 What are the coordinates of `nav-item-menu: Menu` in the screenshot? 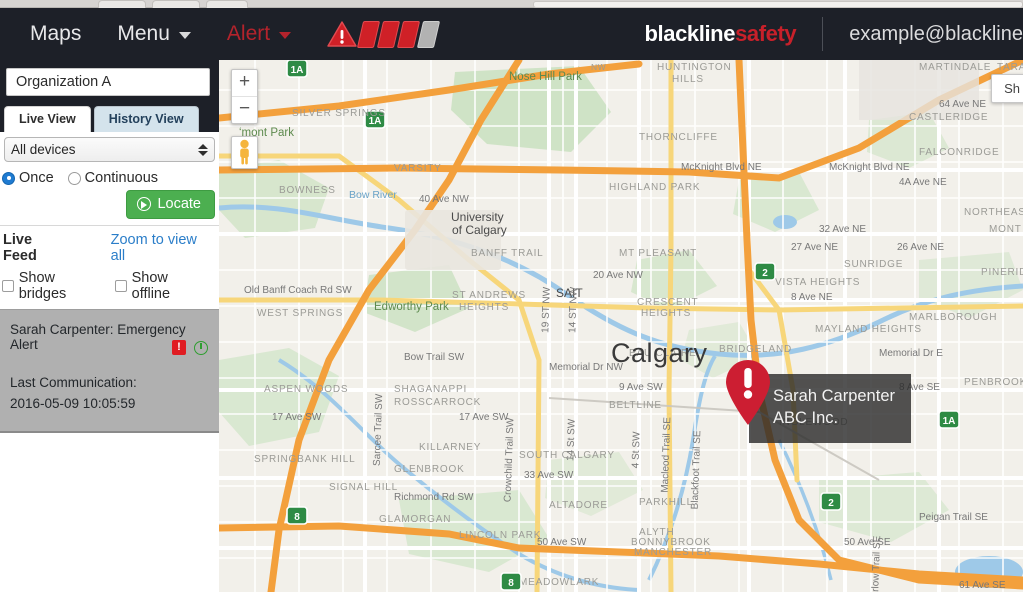 It's located at (154, 34).